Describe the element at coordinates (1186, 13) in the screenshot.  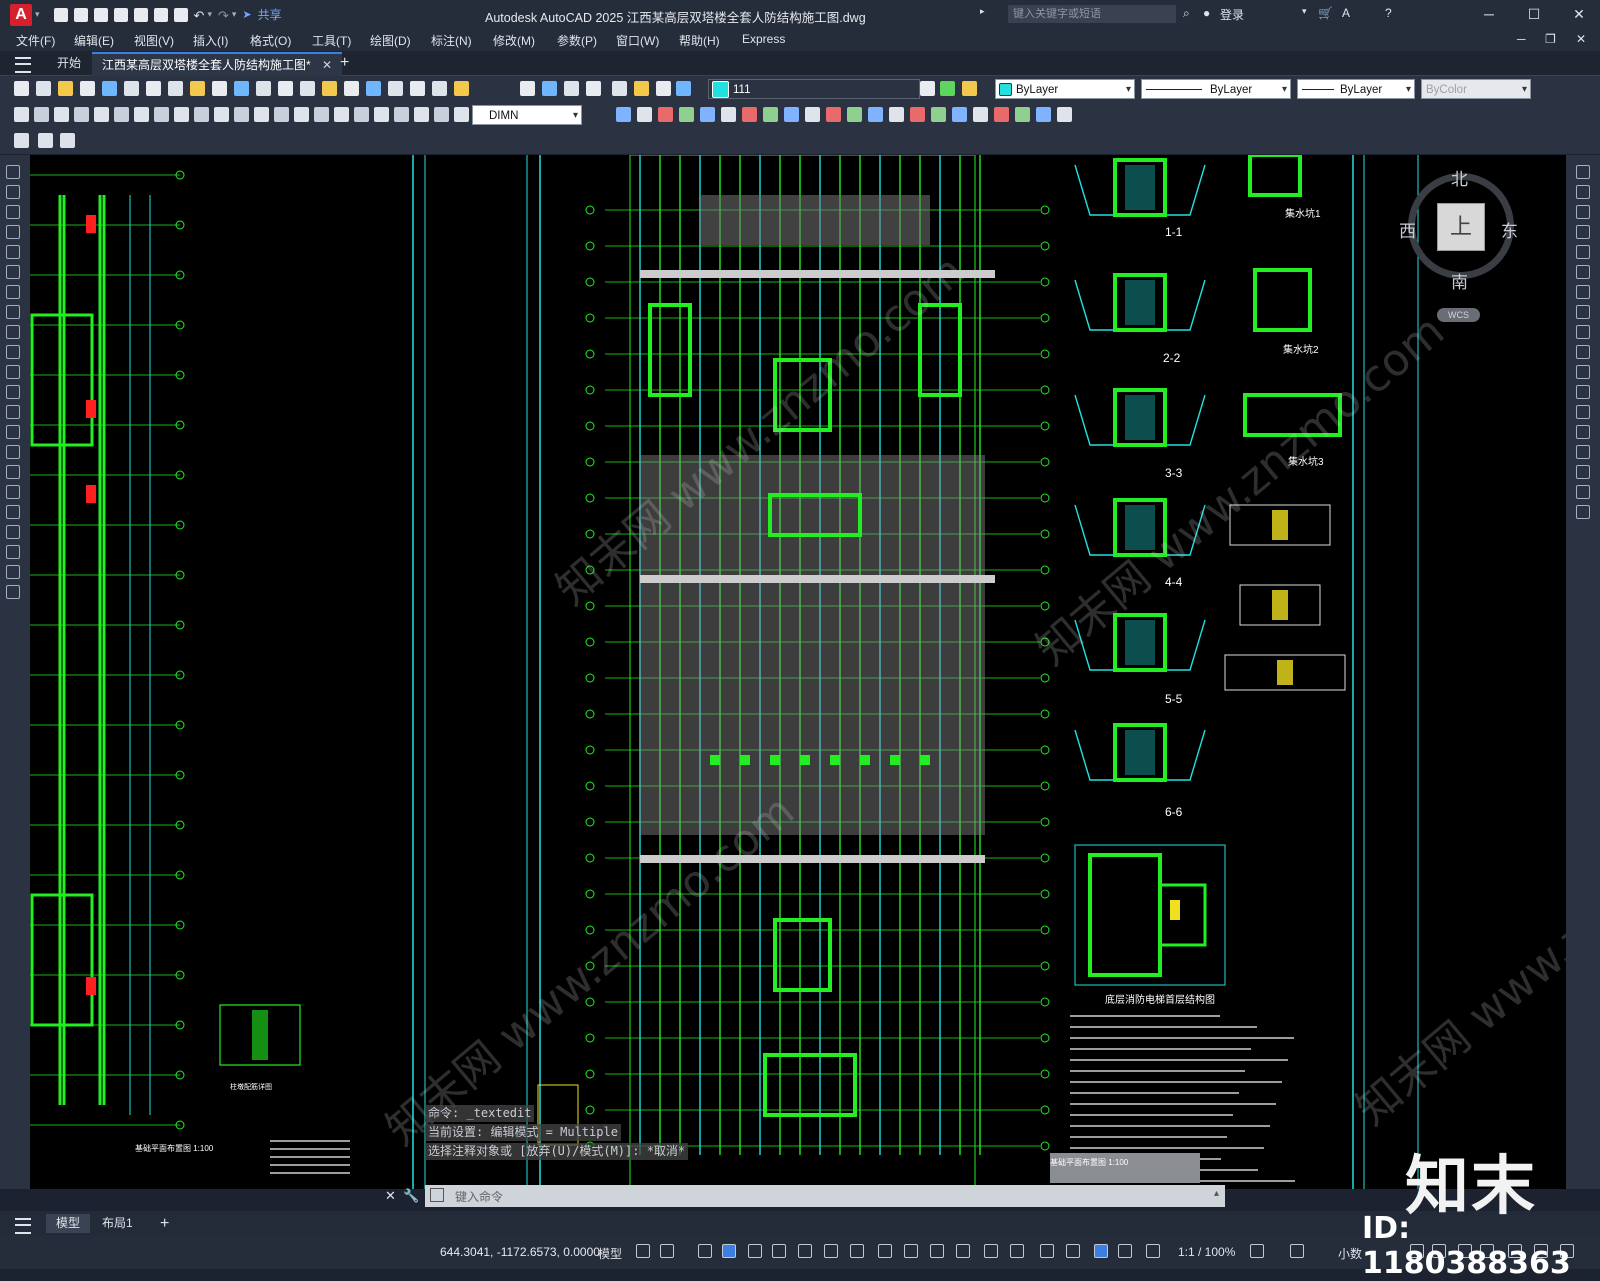
I see `search-icon: ⌕` at that location.